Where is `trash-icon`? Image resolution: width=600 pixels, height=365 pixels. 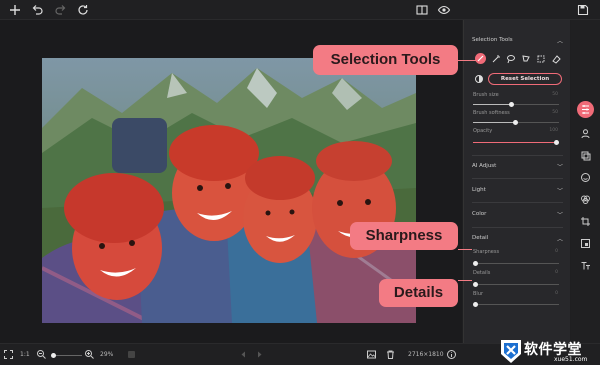
trash-icon is located at coordinates (390, 354).